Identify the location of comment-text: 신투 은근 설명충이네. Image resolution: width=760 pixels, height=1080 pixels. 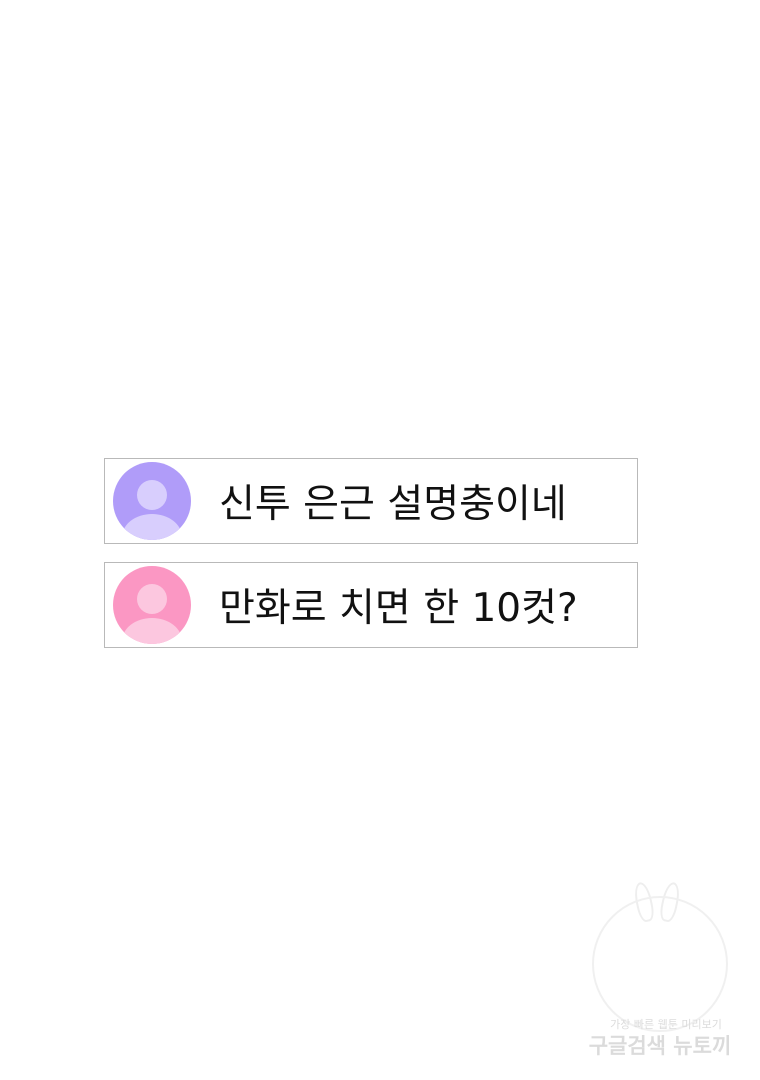
(393, 504).